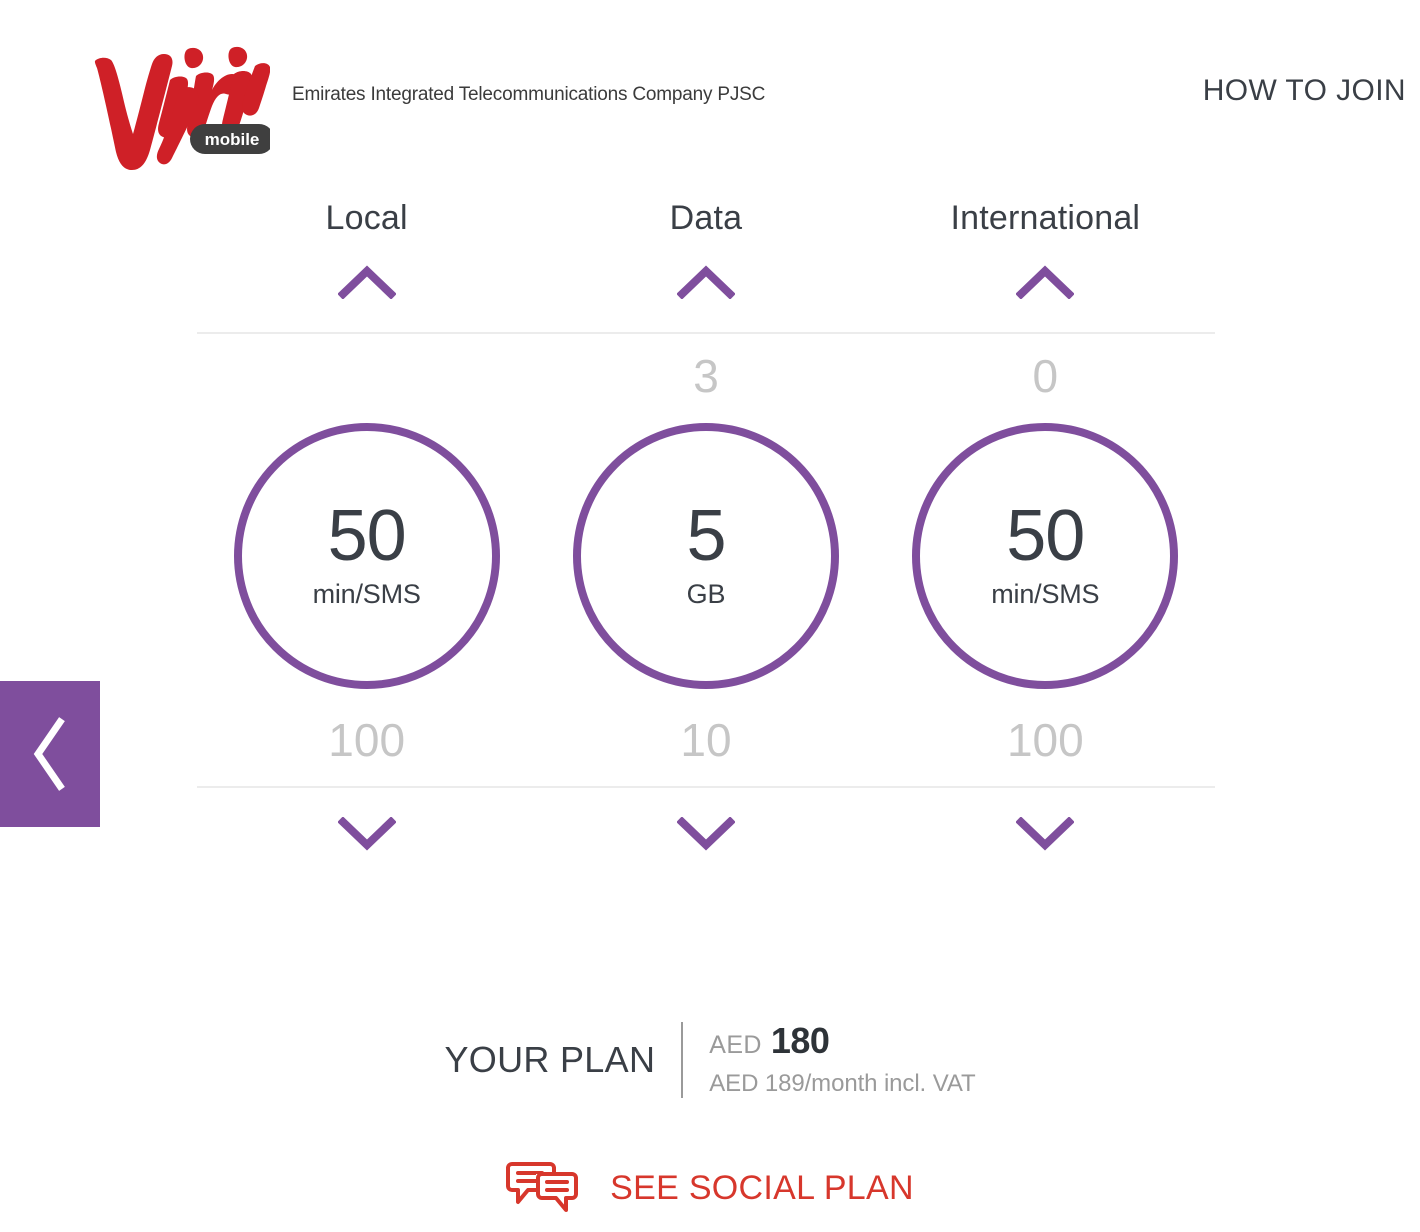 The width and height of the screenshot is (1420, 1232). What do you see at coordinates (682, 1060) in the screenshot?
I see `your-plan-separator` at bounding box center [682, 1060].